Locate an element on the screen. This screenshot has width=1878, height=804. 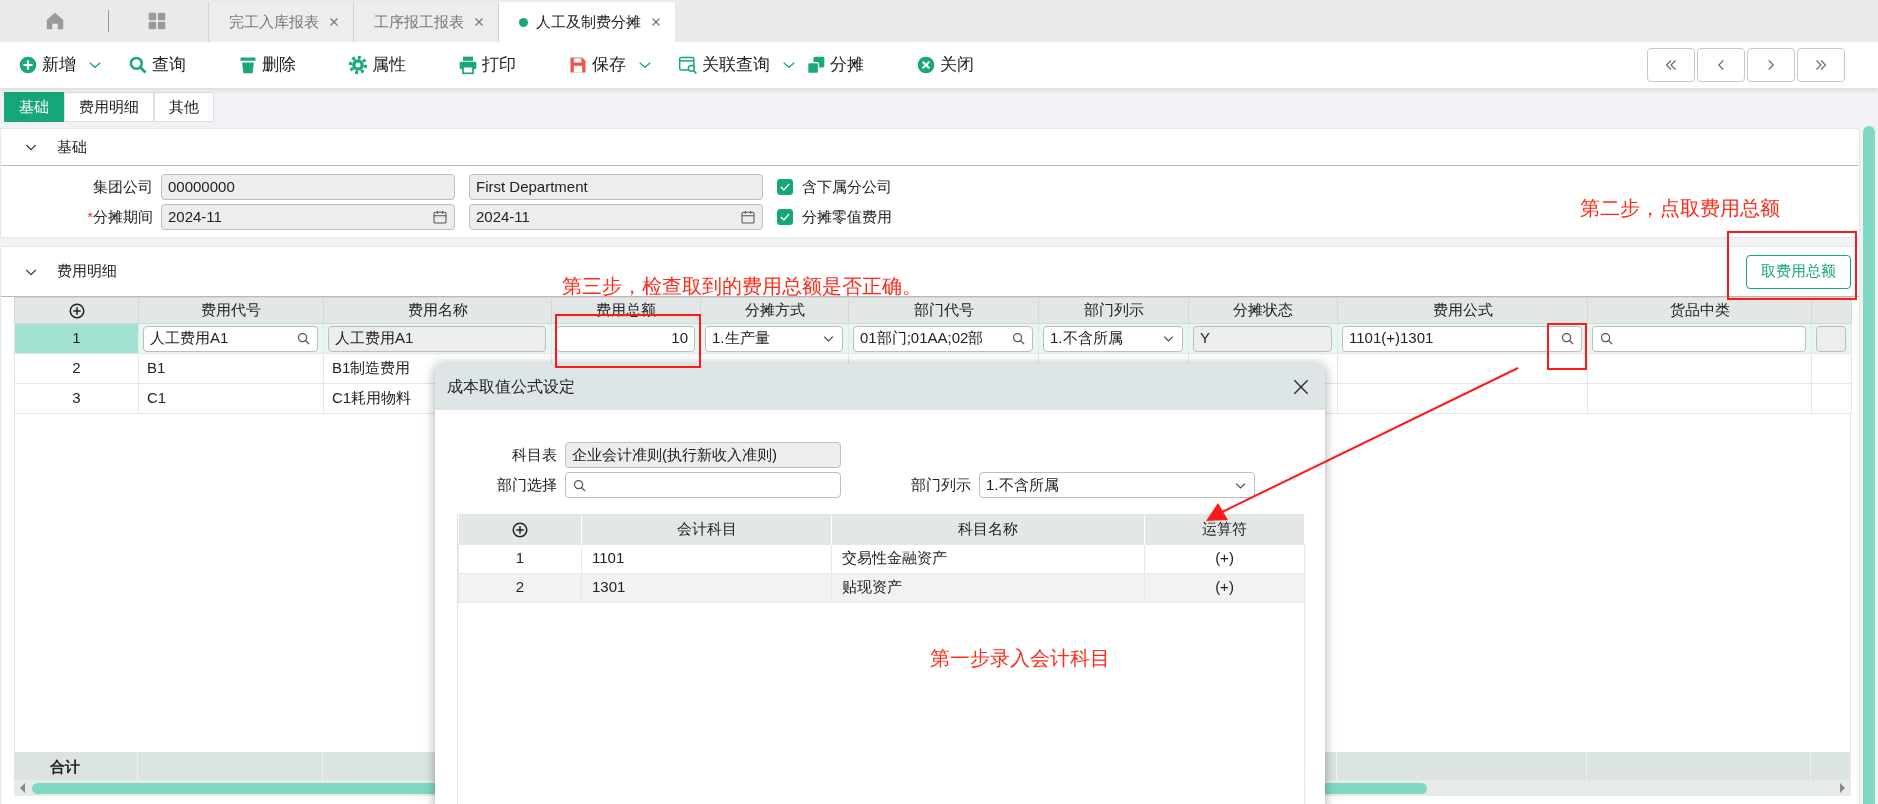
document-tab: 人工及制费分摊 is located at coordinates (586, 22).